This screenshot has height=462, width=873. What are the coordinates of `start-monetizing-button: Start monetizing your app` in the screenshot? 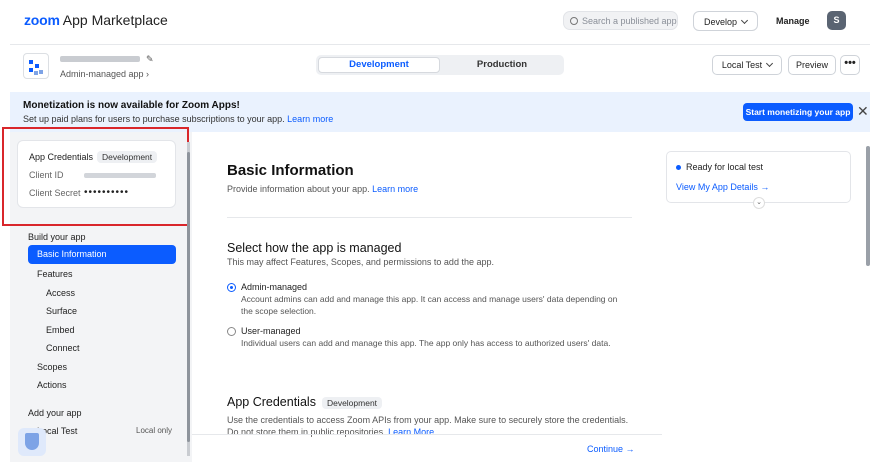 It's located at (798, 112).